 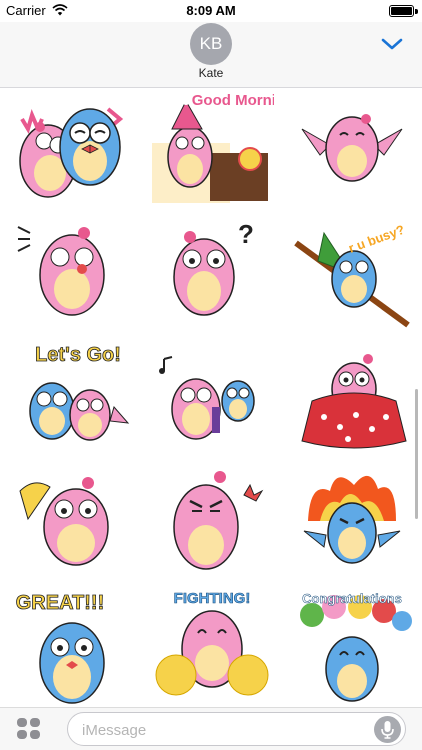 I want to click on sticker-owl-fire, so click(x=352, y=523).